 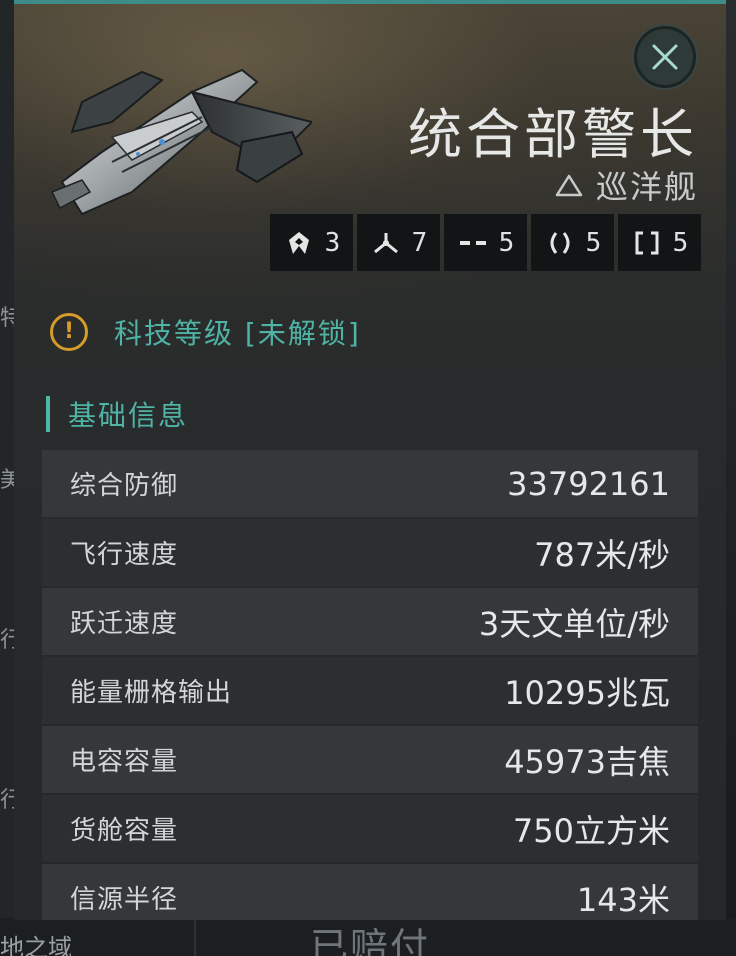 What do you see at coordinates (370, 621) in the screenshot?
I see `stat-row: 跃迁速度 3天文单位/秒` at bounding box center [370, 621].